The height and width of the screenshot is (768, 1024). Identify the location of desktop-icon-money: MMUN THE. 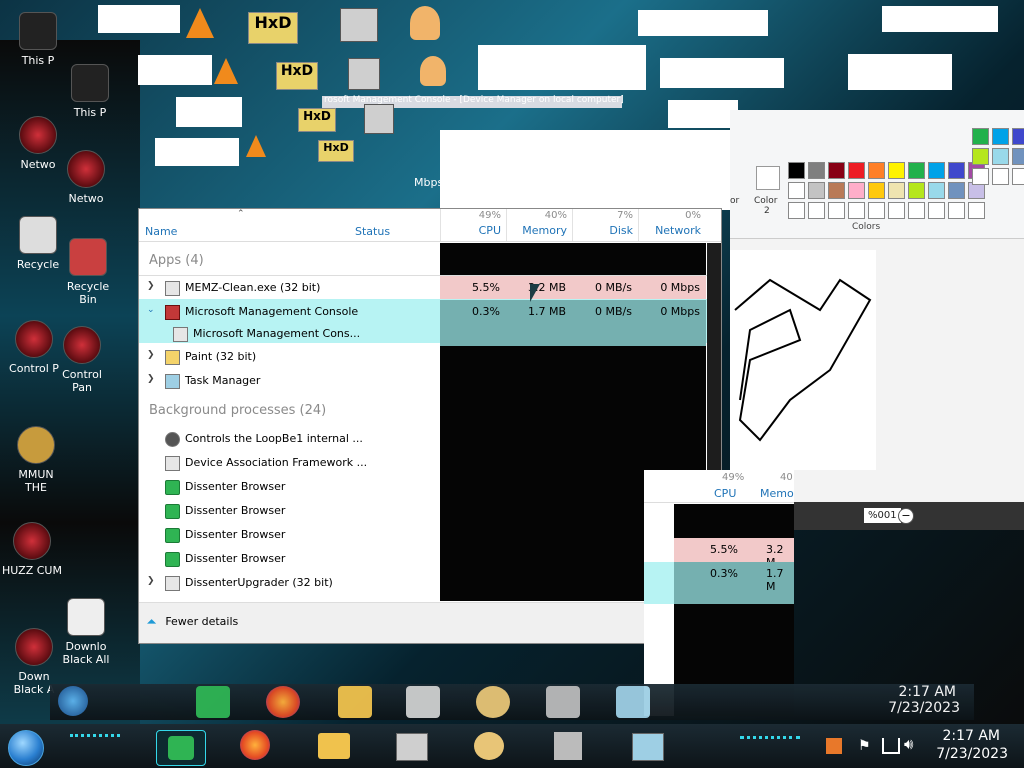
(36, 461).